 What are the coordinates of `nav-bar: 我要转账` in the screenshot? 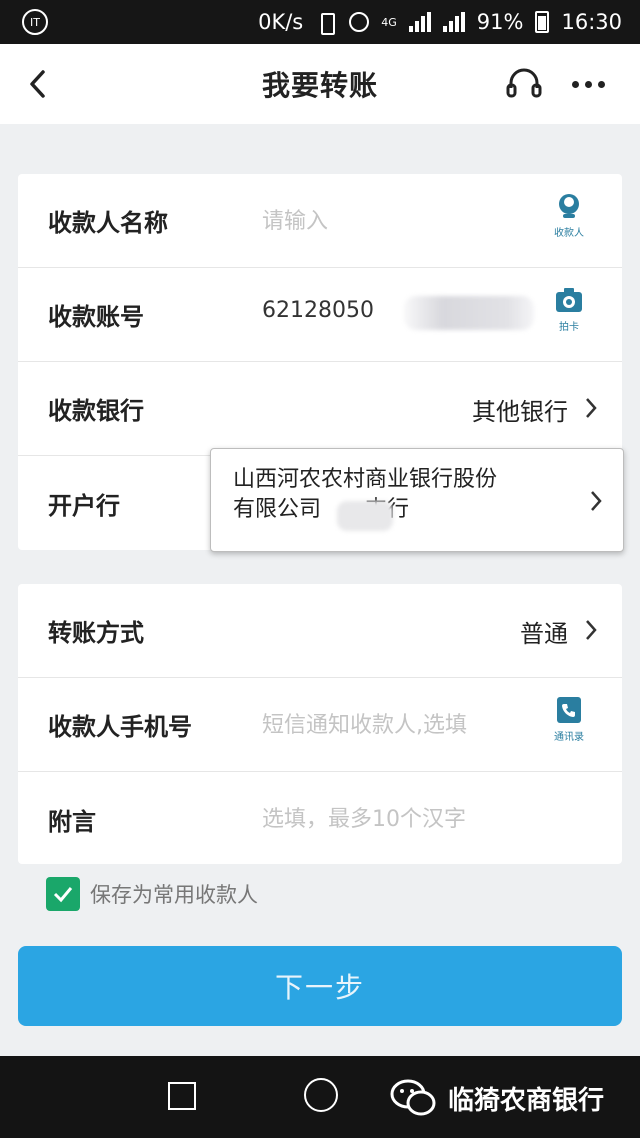 It's located at (320, 84).